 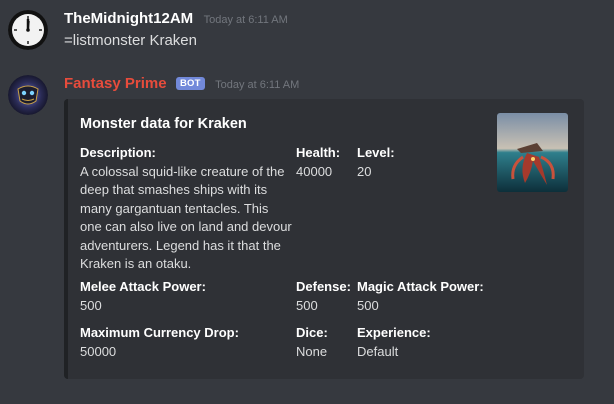 What do you see at coordinates (66, 239) in the screenshot?
I see `embed-color-bar` at bounding box center [66, 239].